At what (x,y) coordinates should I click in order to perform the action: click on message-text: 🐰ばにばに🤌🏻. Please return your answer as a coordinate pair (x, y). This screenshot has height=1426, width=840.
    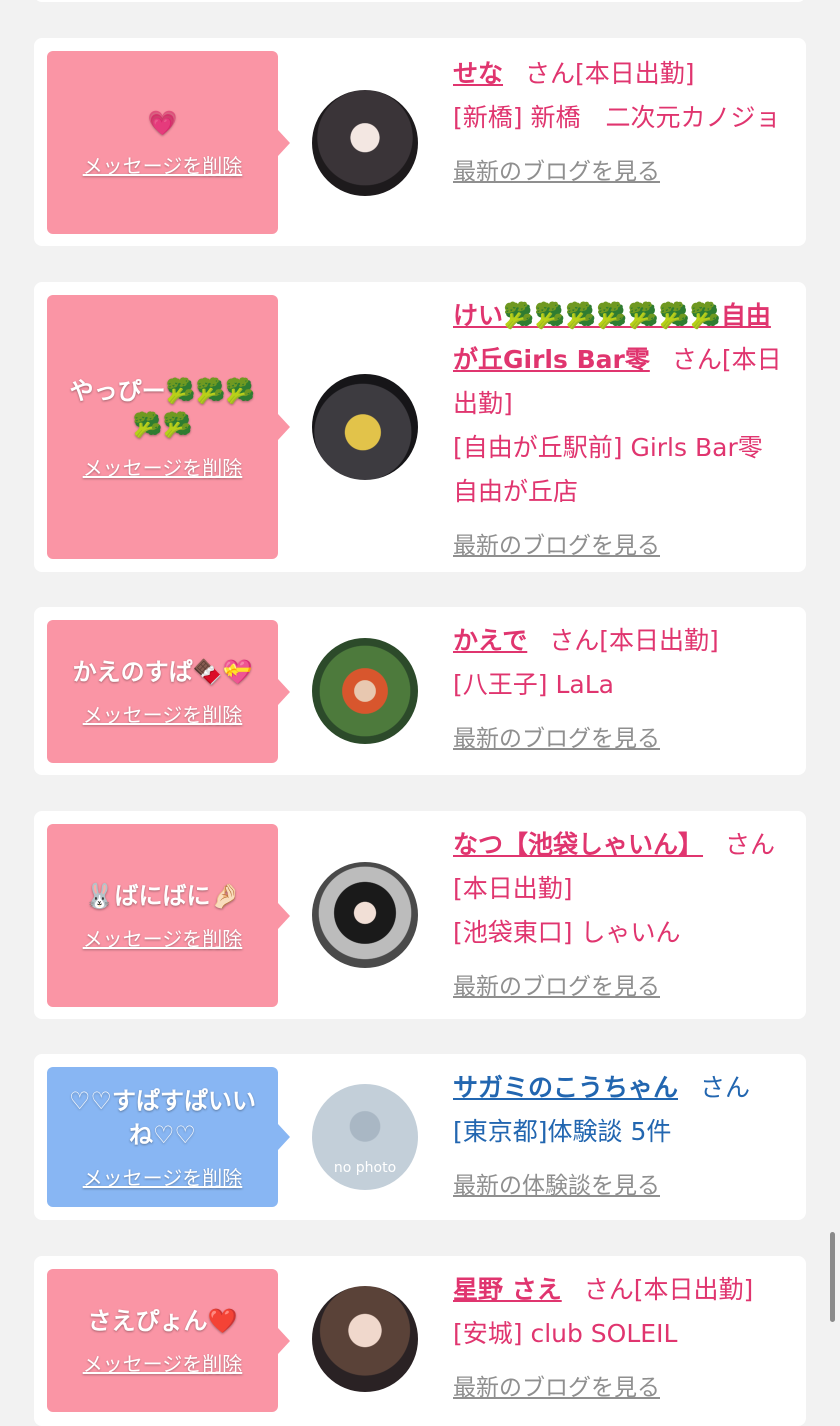
    Looking at the image, I should click on (162, 896).